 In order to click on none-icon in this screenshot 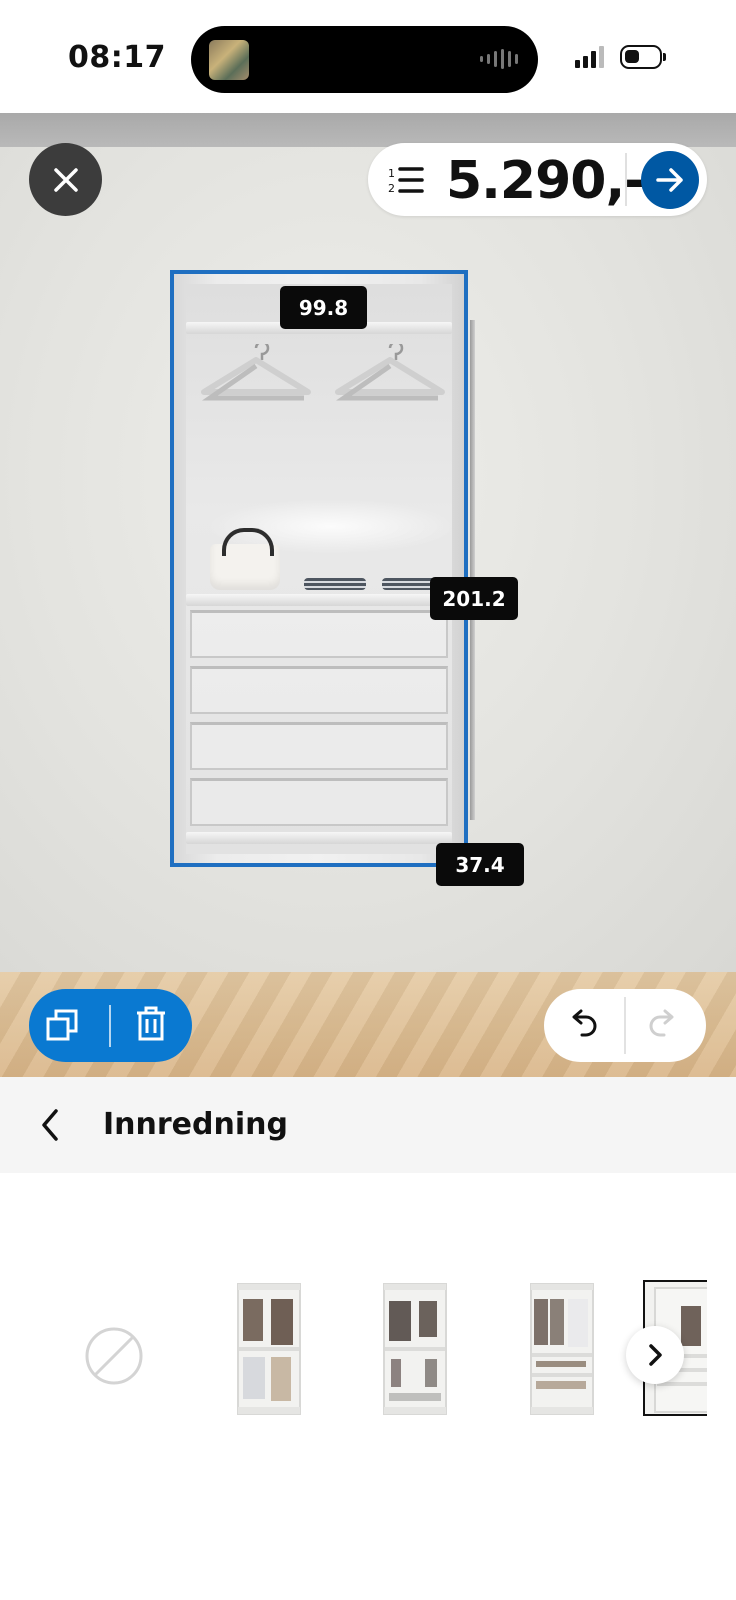, I will do `click(114, 1356)`.